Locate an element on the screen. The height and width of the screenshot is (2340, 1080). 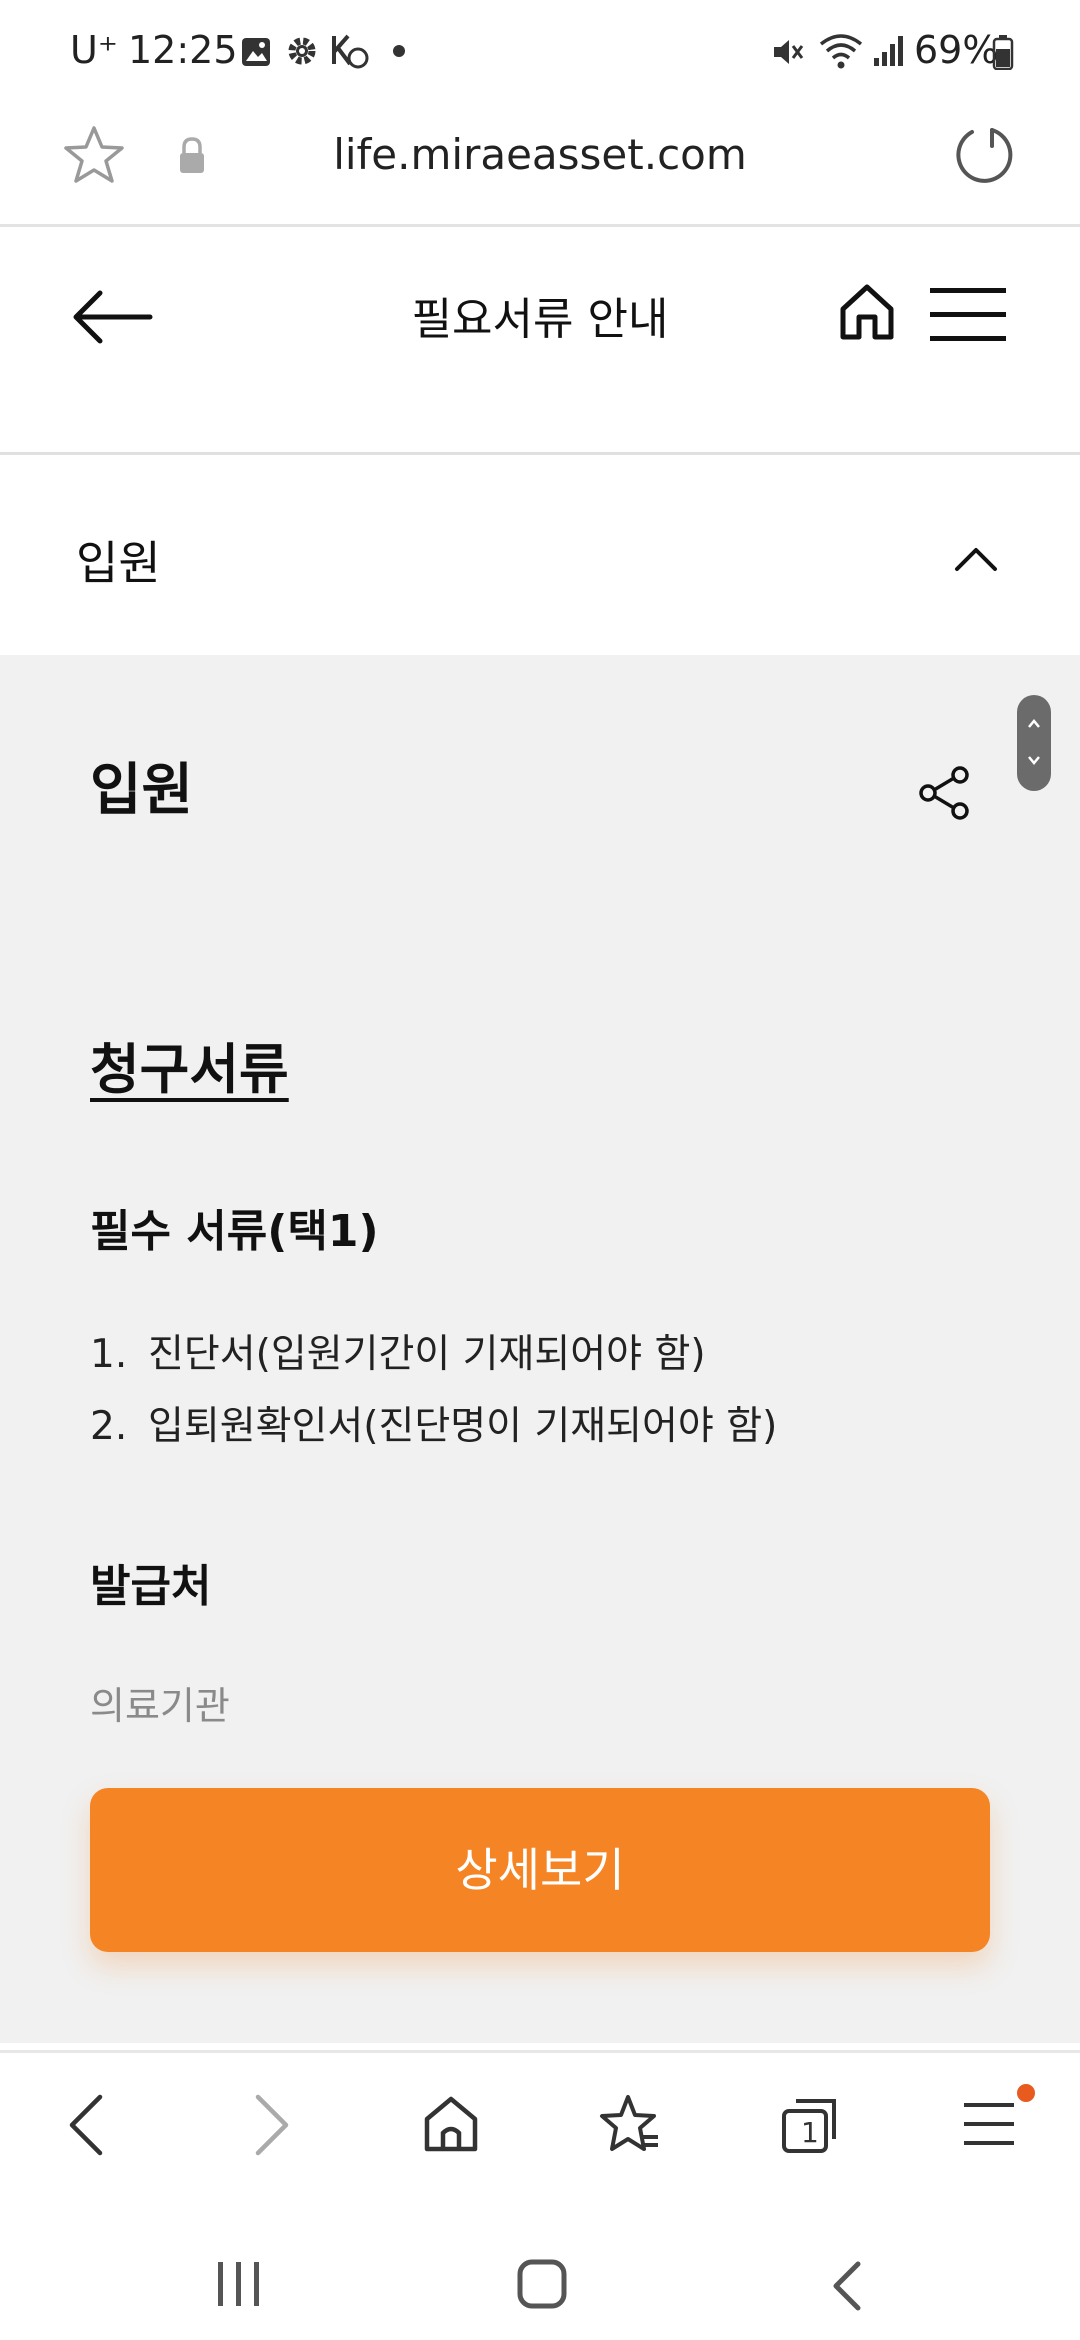
settings-notification-icon is located at coordinates (302, 51).